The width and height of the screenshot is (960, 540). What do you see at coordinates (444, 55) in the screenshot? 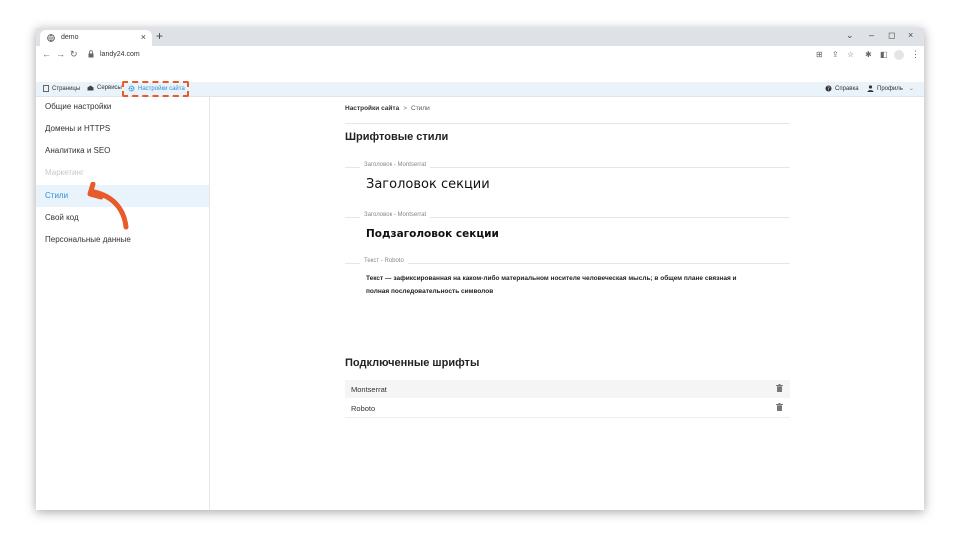
I see `address-bar: landy24.com` at bounding box center [444, 55].